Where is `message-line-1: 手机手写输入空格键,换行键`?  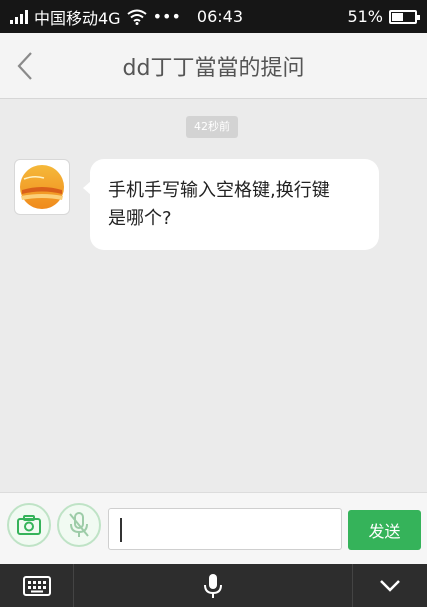
message-line-1: 手机手写输入空格键,换行键 is located at coordinates (219, 190).